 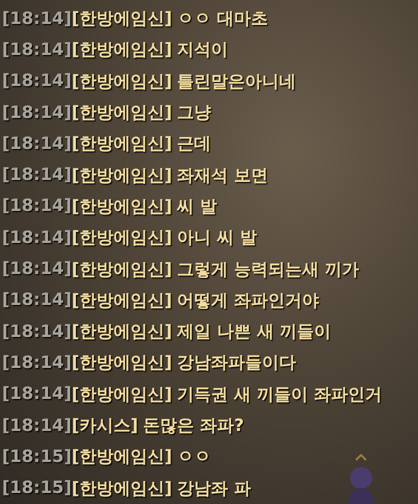 What do you see at coordinates (202, 50) in the screenshot?
I see `chat-message: 지석이` at bounding box center [202, 50].